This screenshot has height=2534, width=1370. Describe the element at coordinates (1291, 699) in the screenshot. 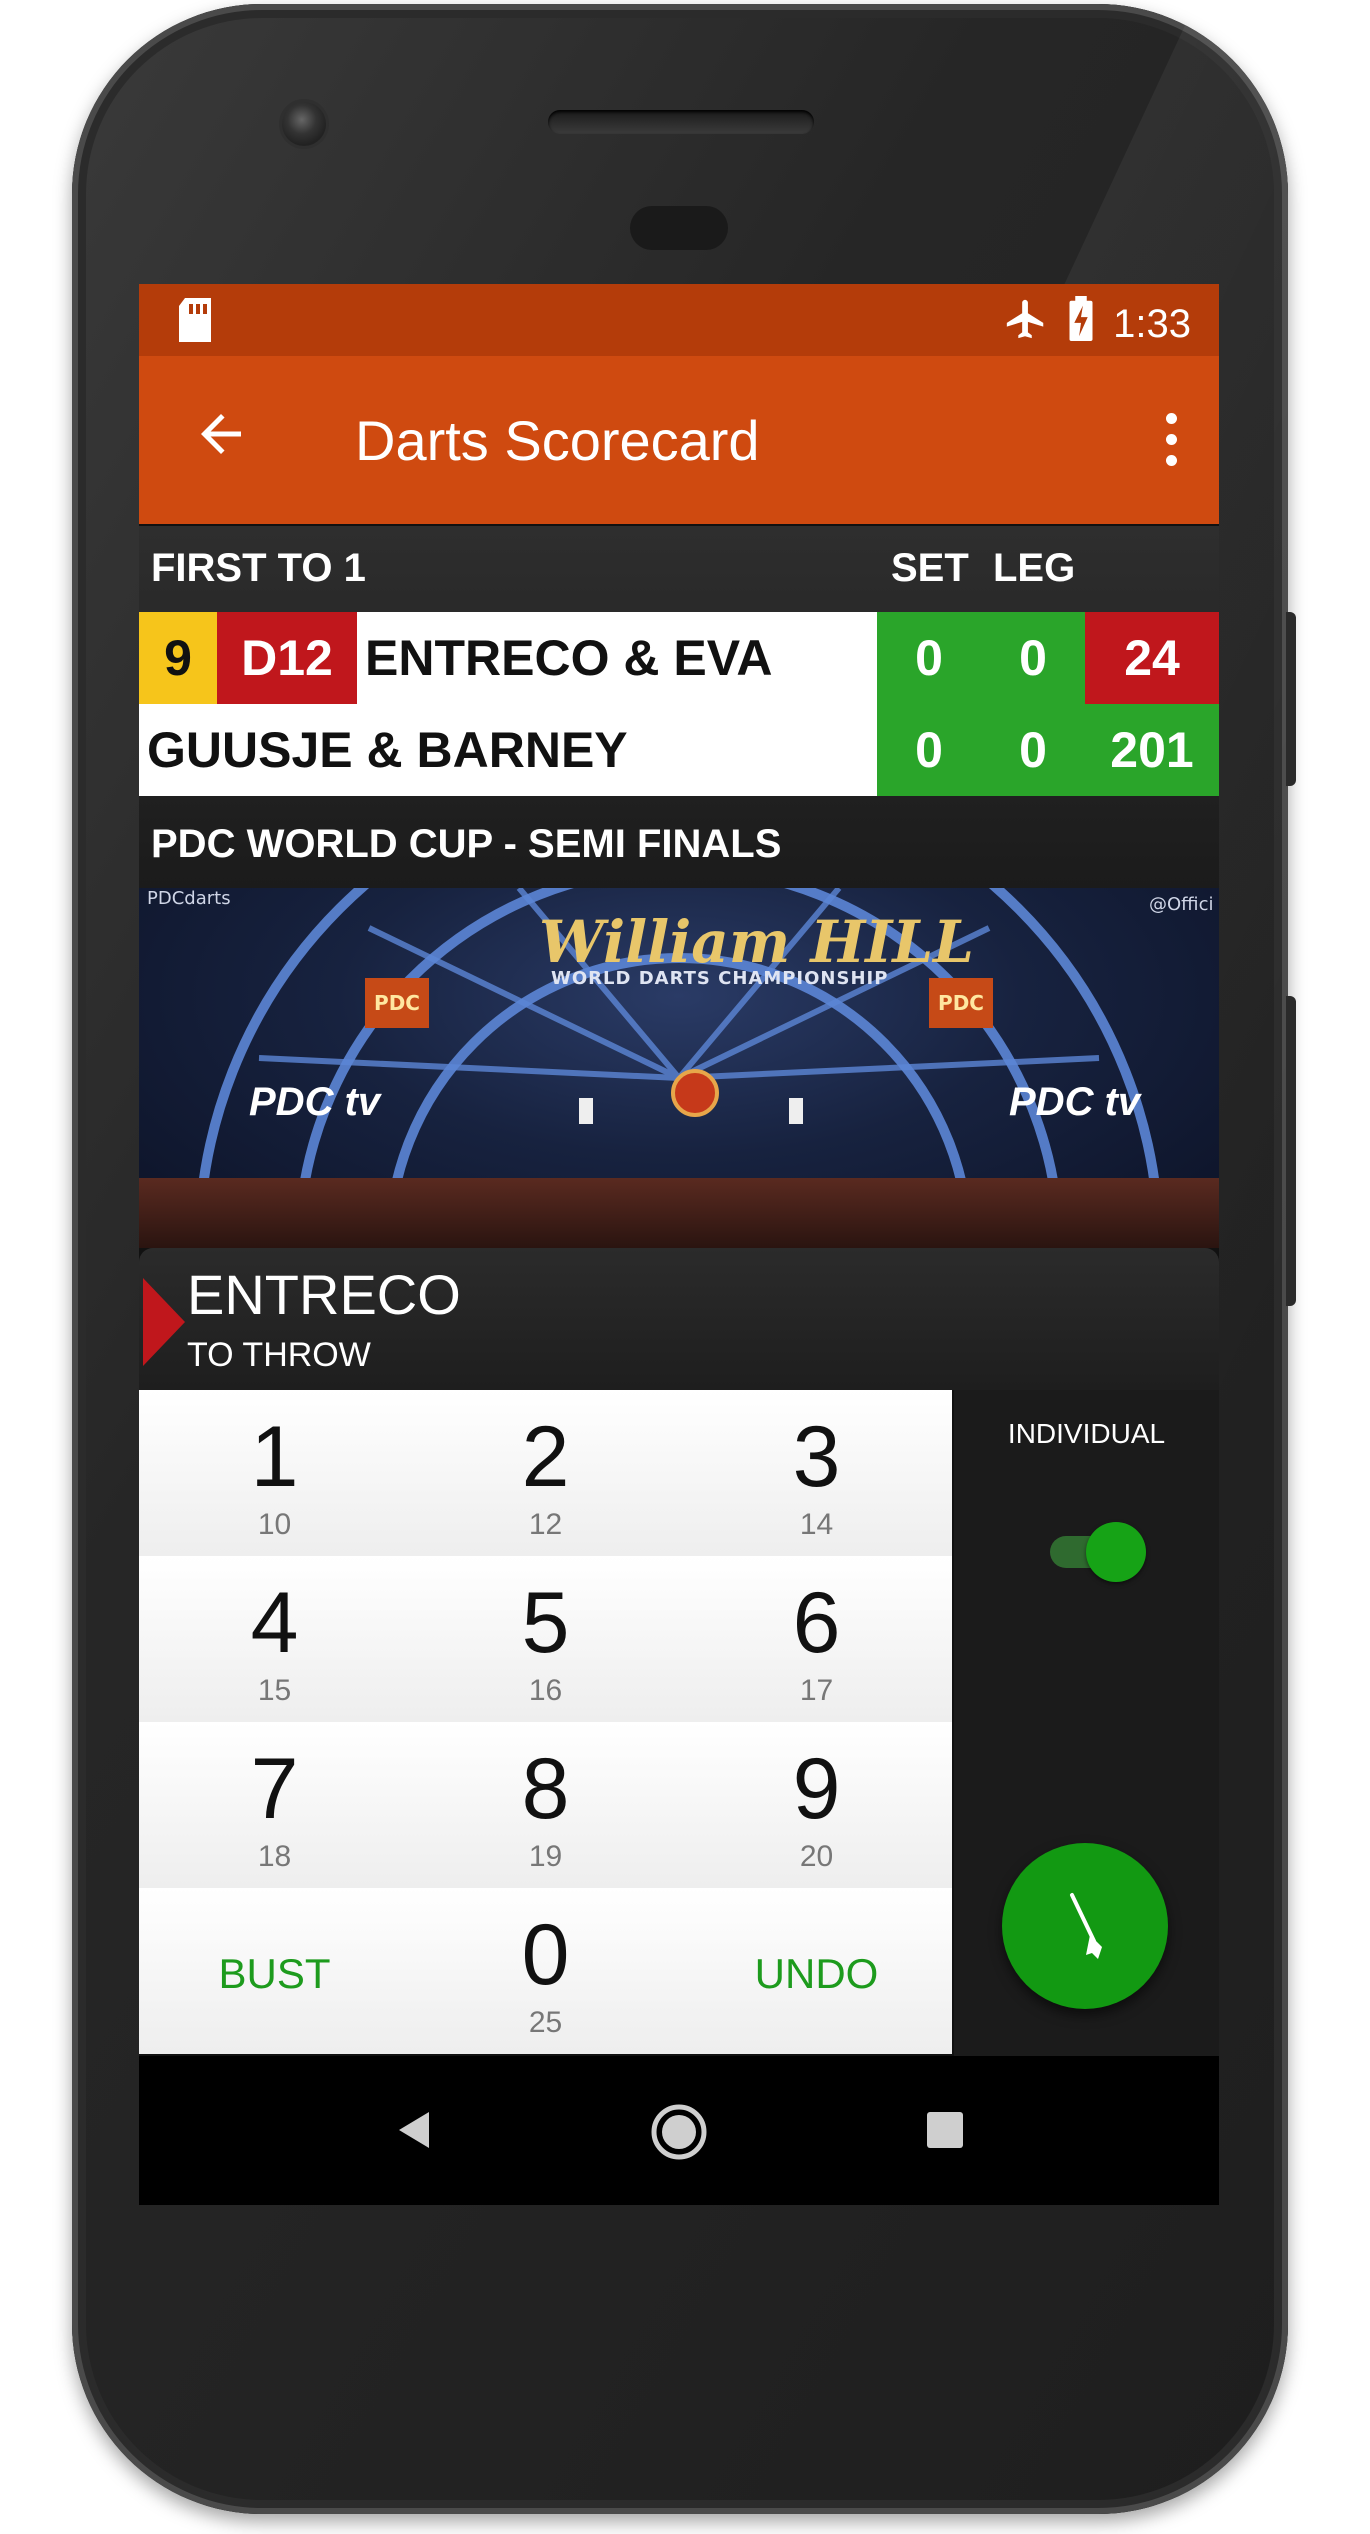

I see `power-button` at that location.